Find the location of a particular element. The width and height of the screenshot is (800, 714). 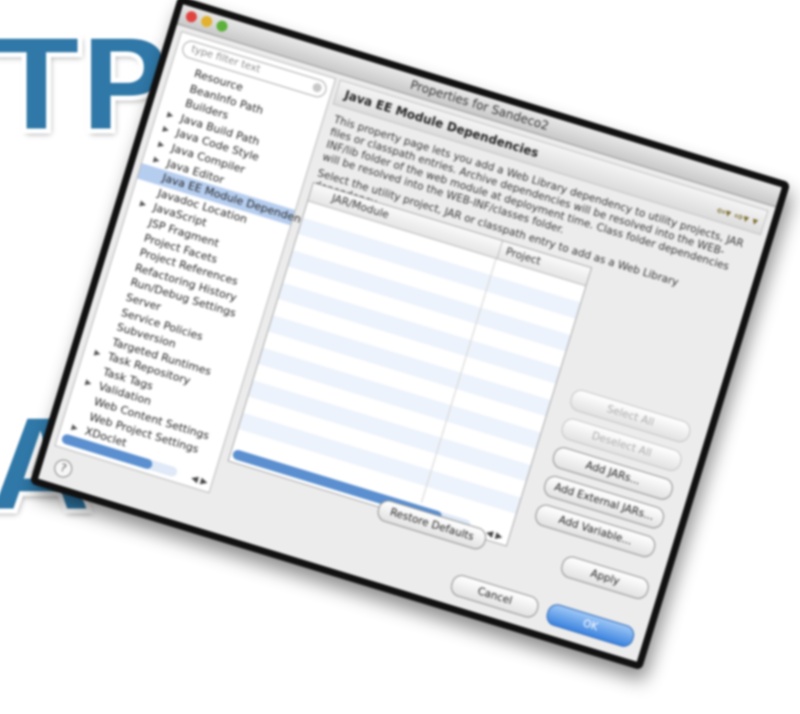

table-scroll-arrows: ◀ ▶ is located at coordinates (494, 535).